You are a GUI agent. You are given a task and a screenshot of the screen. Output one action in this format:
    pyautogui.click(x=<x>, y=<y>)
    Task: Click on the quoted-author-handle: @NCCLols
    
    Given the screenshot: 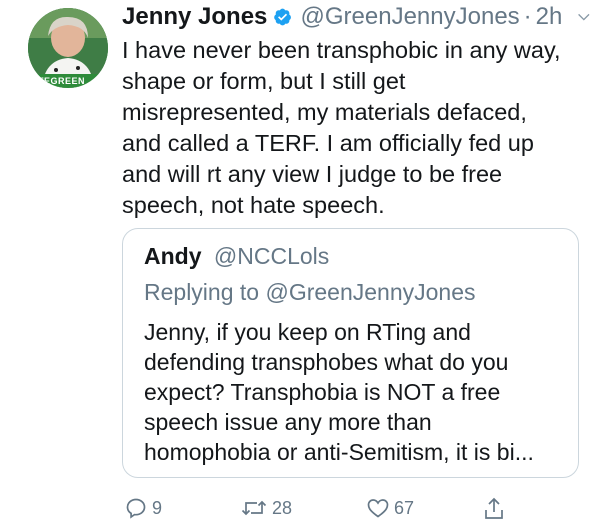 What is the action you would take?
    pyautogui.click(x=271, y=256)
    